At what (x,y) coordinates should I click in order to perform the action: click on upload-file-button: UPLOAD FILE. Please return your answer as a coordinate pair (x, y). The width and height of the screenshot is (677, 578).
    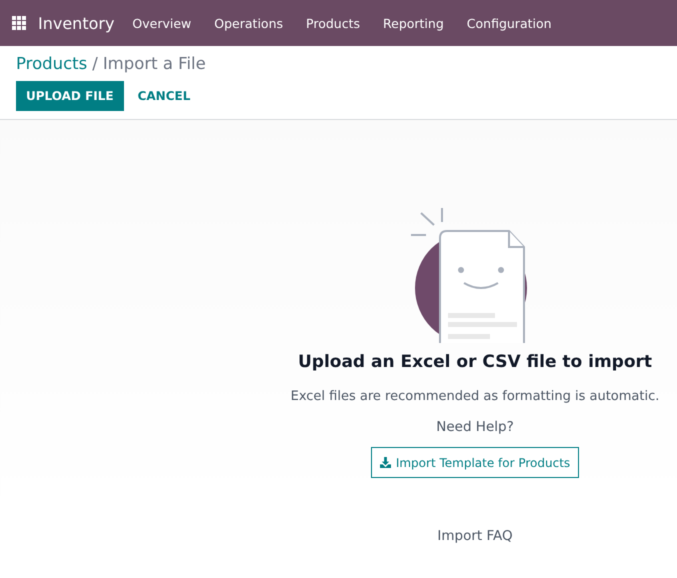
    Looking at the image, I should click on (70, 96).